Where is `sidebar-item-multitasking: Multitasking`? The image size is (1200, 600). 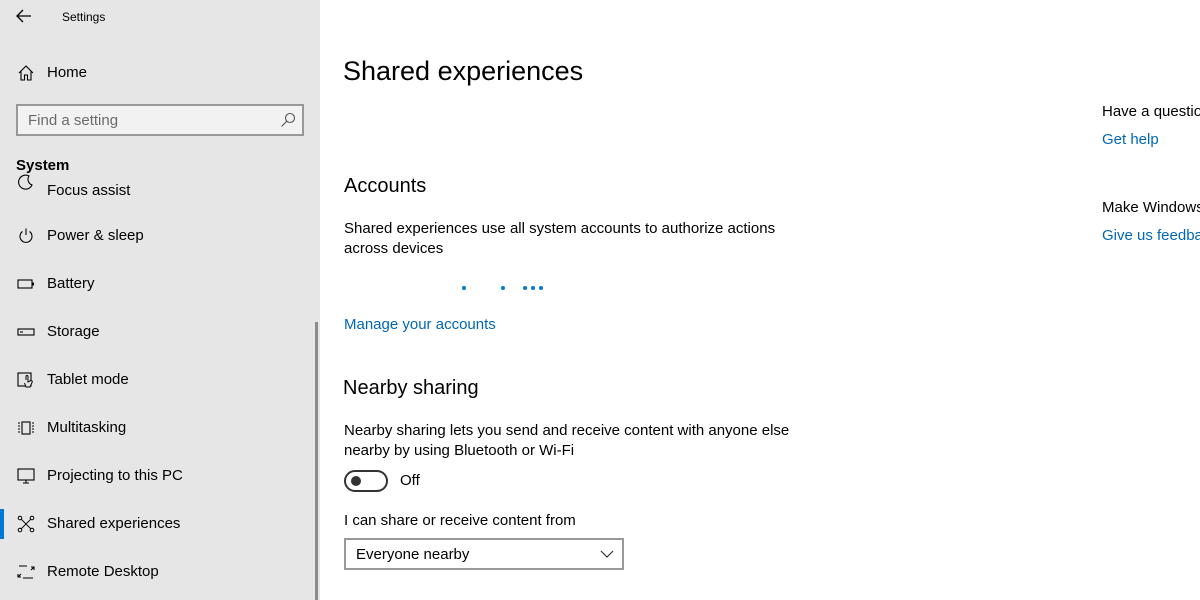 sidebar-item-multitasking: Multitasking is located at coordinates (158, 428).